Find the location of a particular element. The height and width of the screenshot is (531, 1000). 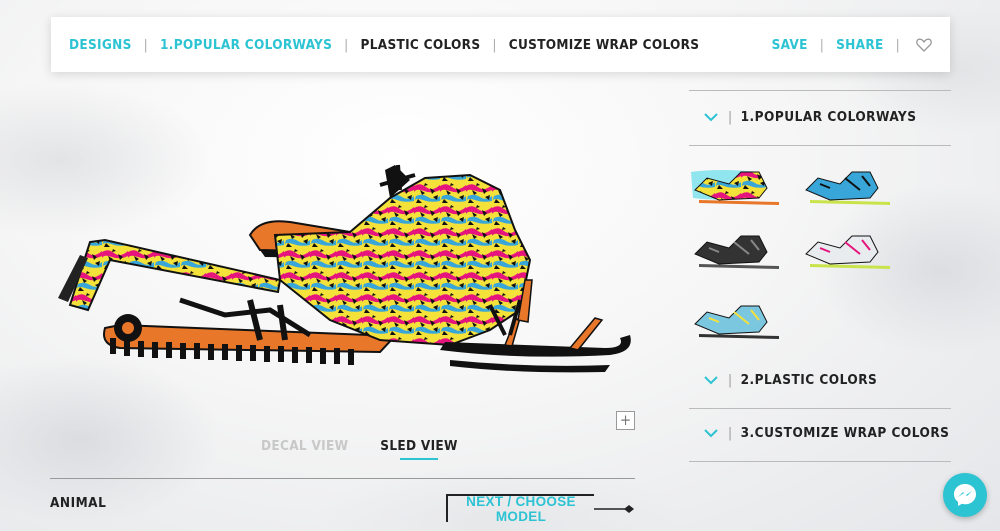

accordion-label: 1.POPULAR COLORWAYS is located at coordinates (828, 117).